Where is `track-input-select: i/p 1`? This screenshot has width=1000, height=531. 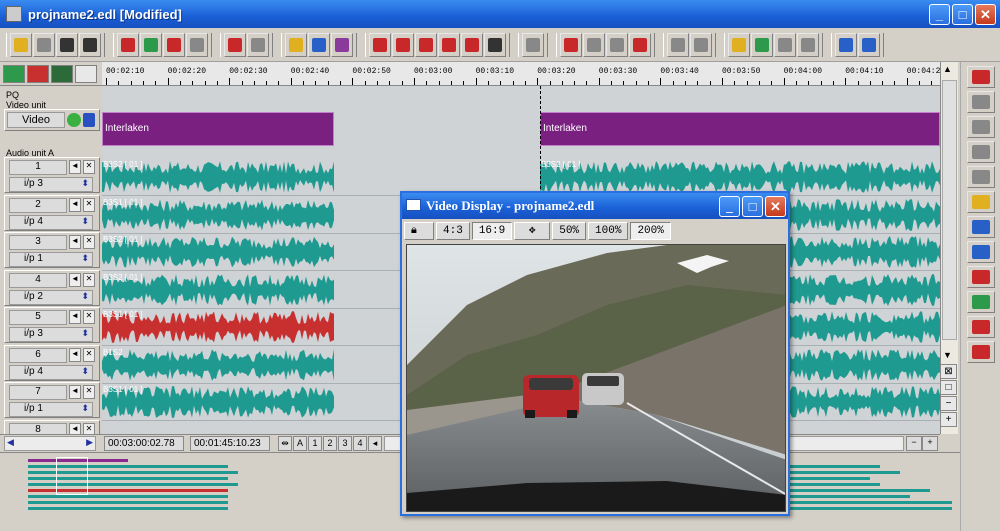 track-input-select: i/p 1 is located at coordinates (51, 259).